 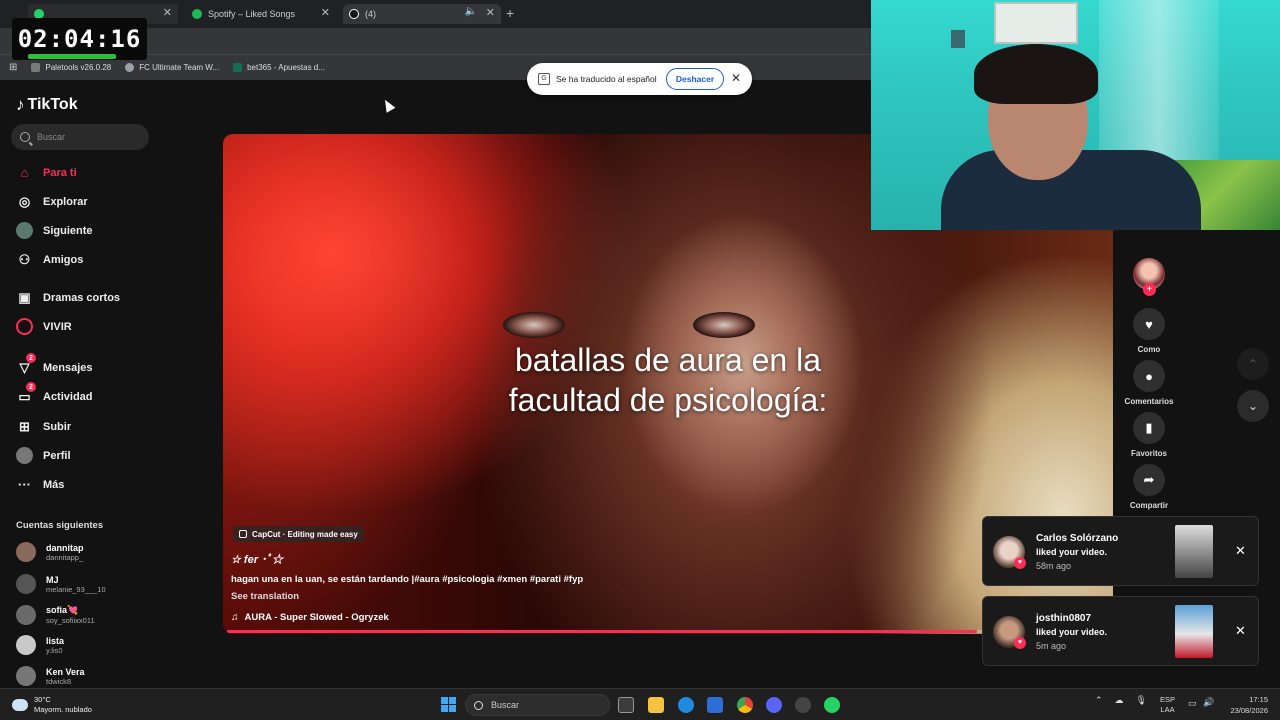 What do you see at coordinates (13, 67) in the screenshot?
I see `apps-grid-icon: ⊞` at bounding box center [13, 67].